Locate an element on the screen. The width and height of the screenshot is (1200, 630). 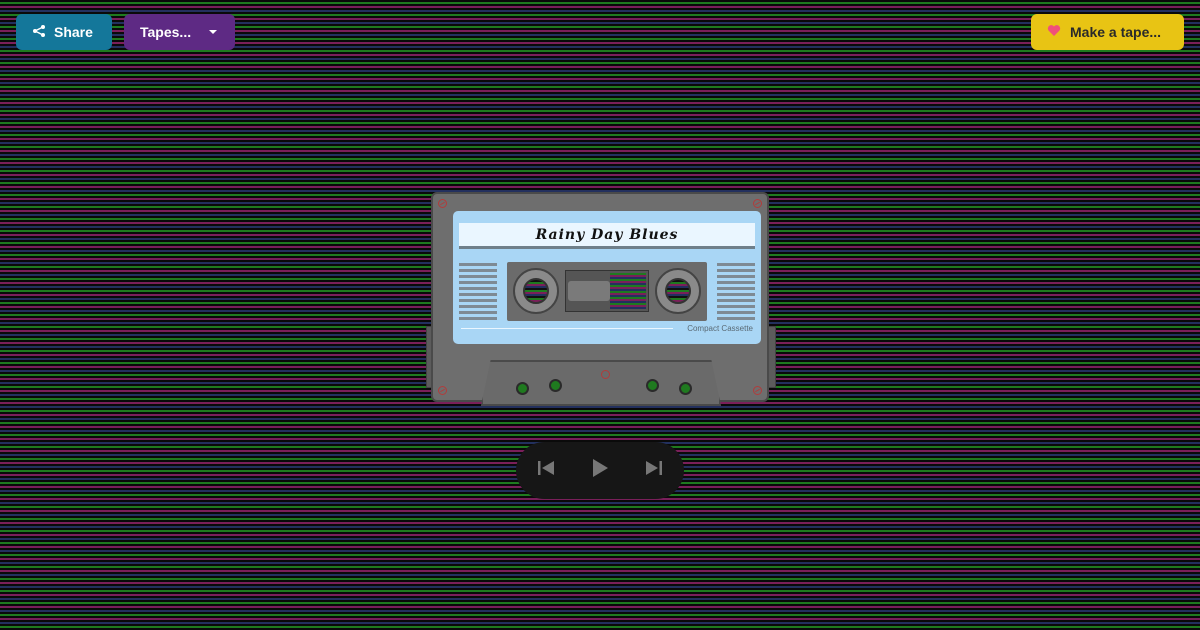
cassette-label: Rainy Day Blues Compact Cassette is located at coordinates (607, 277).